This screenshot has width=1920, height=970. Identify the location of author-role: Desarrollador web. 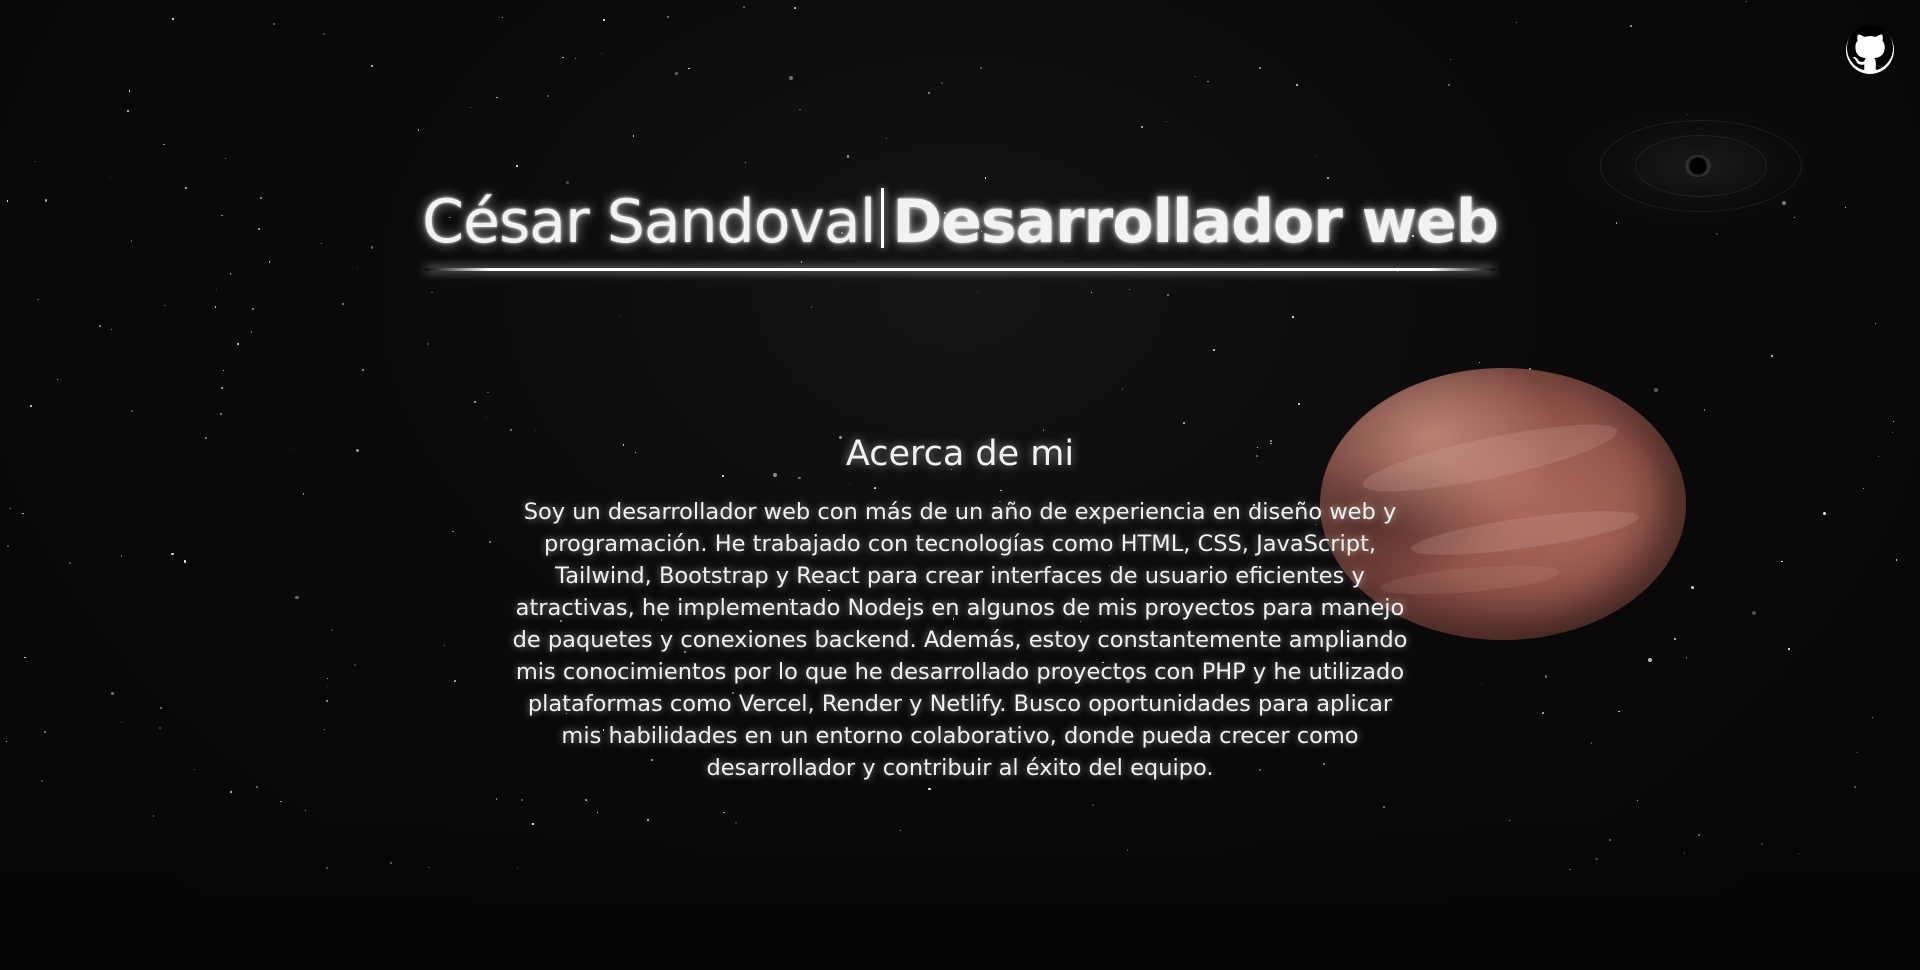
(1195, 222).